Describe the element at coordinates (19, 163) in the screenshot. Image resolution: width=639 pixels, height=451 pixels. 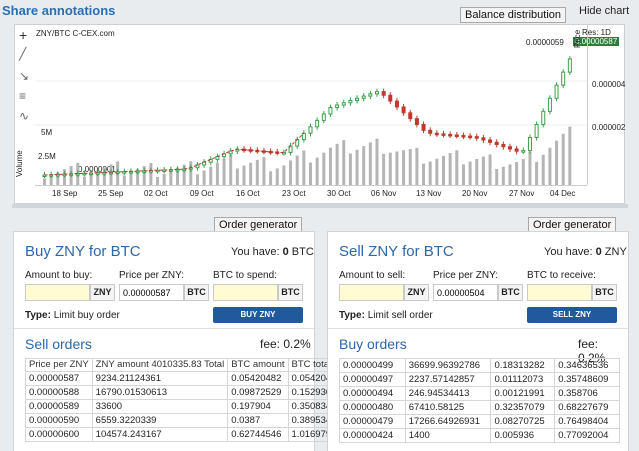
I see `volume-axis-label: Volume` at that location.